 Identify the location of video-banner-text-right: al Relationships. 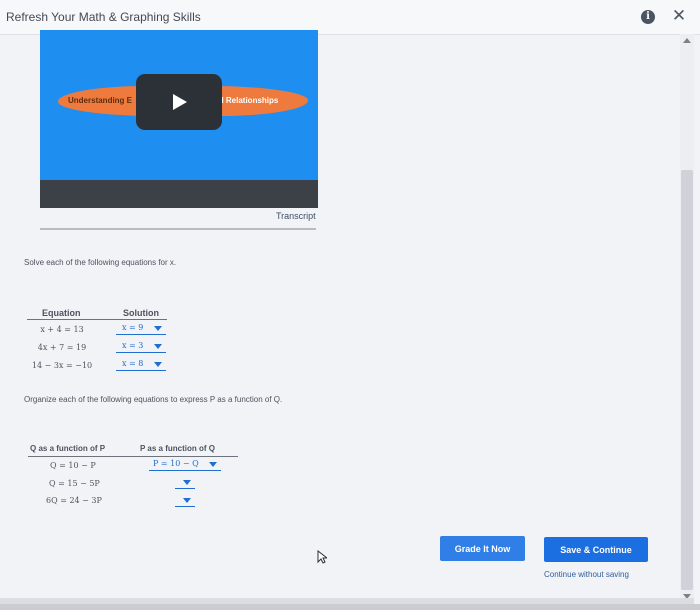
(248, 100).